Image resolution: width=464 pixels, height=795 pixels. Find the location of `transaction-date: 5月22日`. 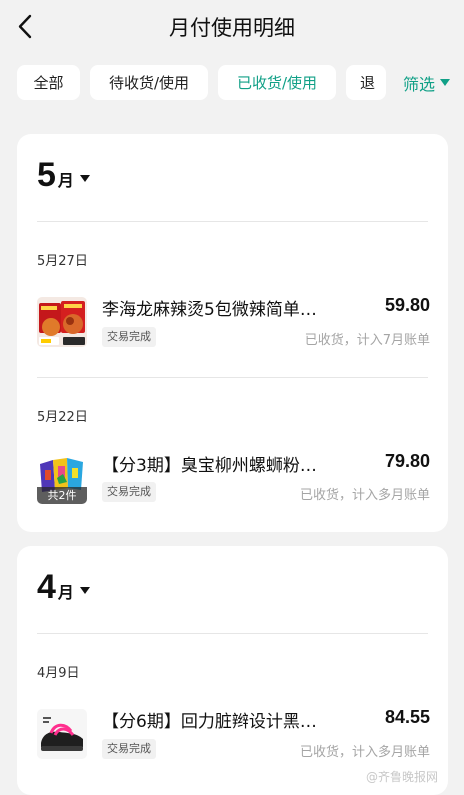

transaction-date: 5月22日 is located at coordinates (62, 417).